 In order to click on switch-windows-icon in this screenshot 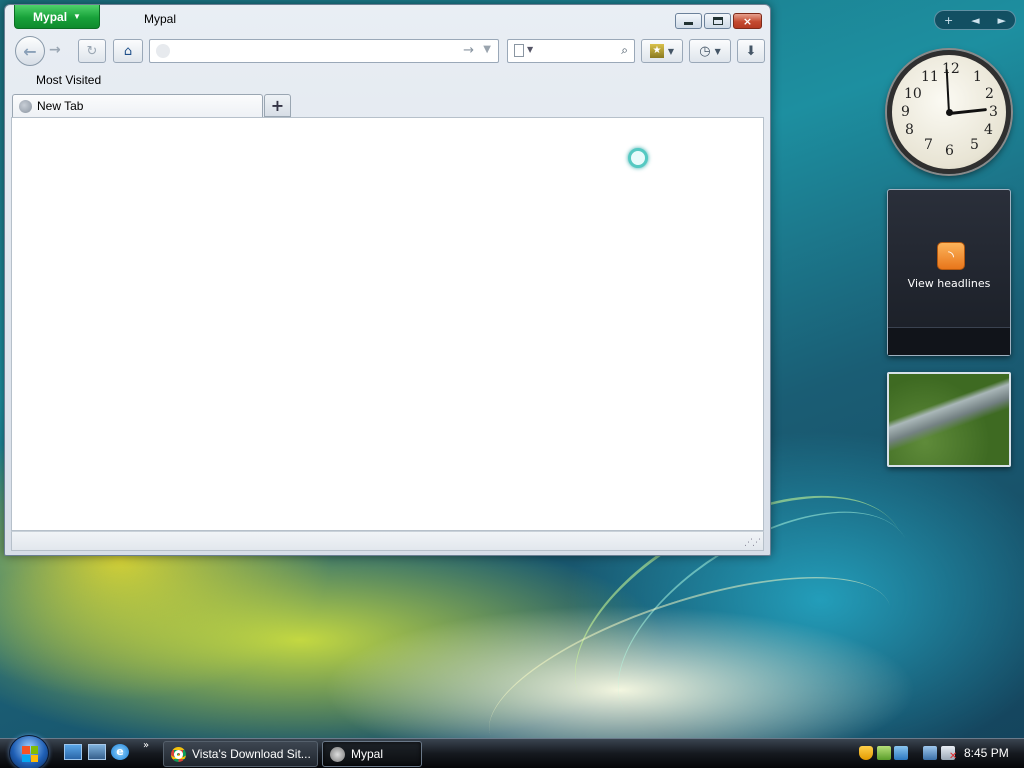, I will do `click(97, 752)`.